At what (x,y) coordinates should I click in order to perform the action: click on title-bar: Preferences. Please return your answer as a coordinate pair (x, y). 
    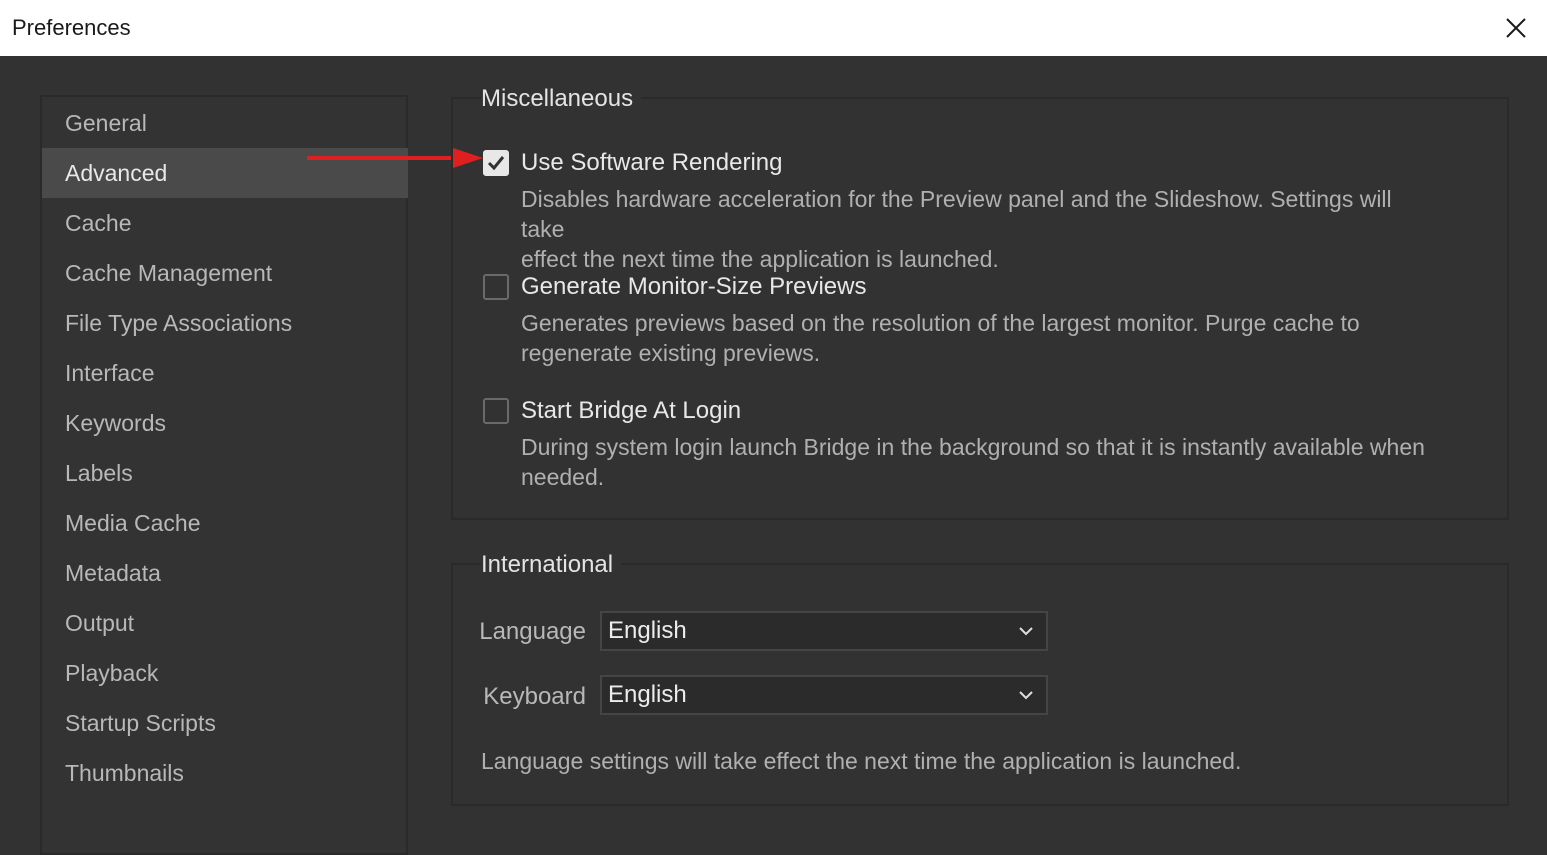
    Looking at the image, I should click on (773, 28).